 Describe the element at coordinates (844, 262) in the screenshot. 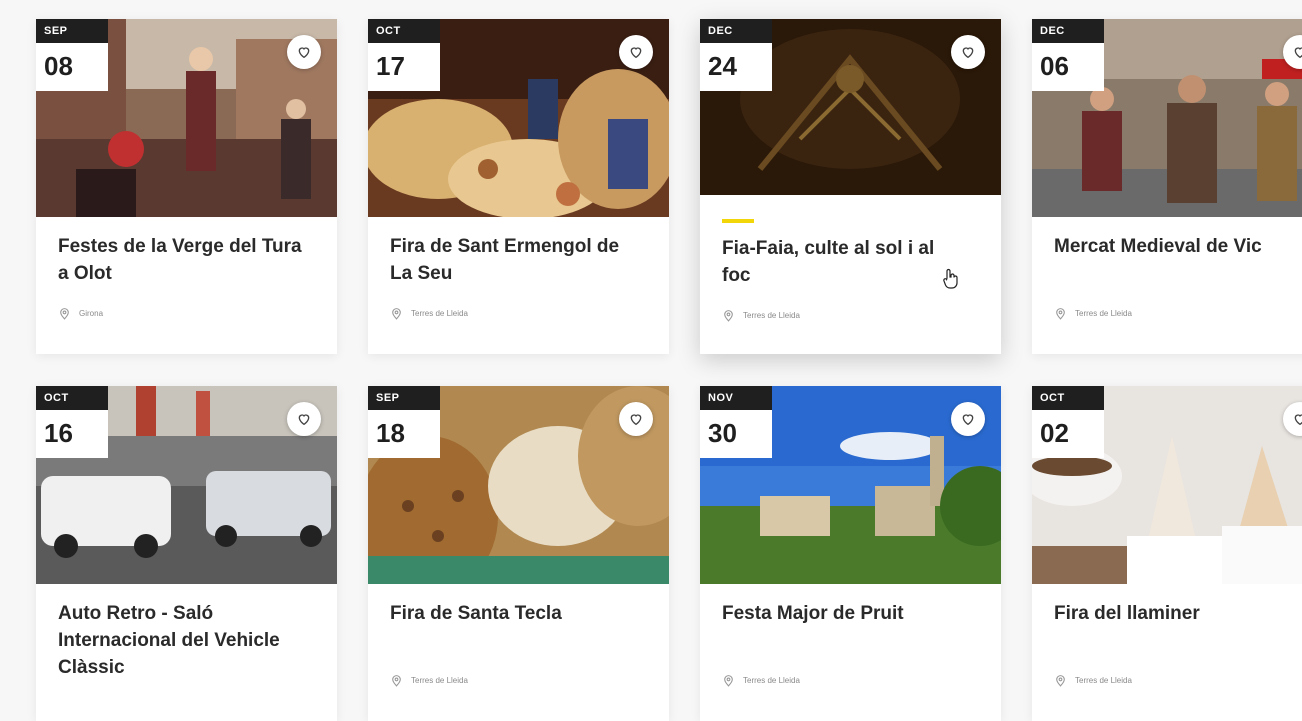

I see `event-title: Fia-Faia, culte al sol i al foc` at that location.